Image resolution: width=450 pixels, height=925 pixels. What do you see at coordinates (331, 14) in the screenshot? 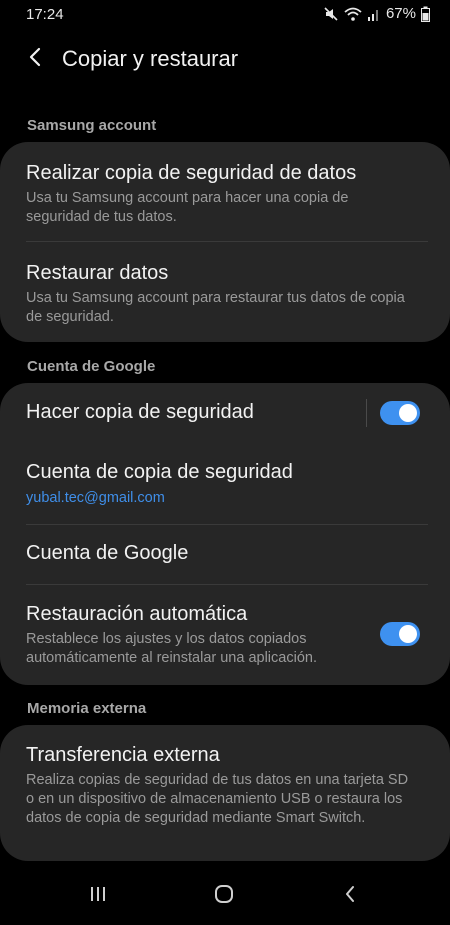
I see `mute-icon` at bounding box center [331, 14].